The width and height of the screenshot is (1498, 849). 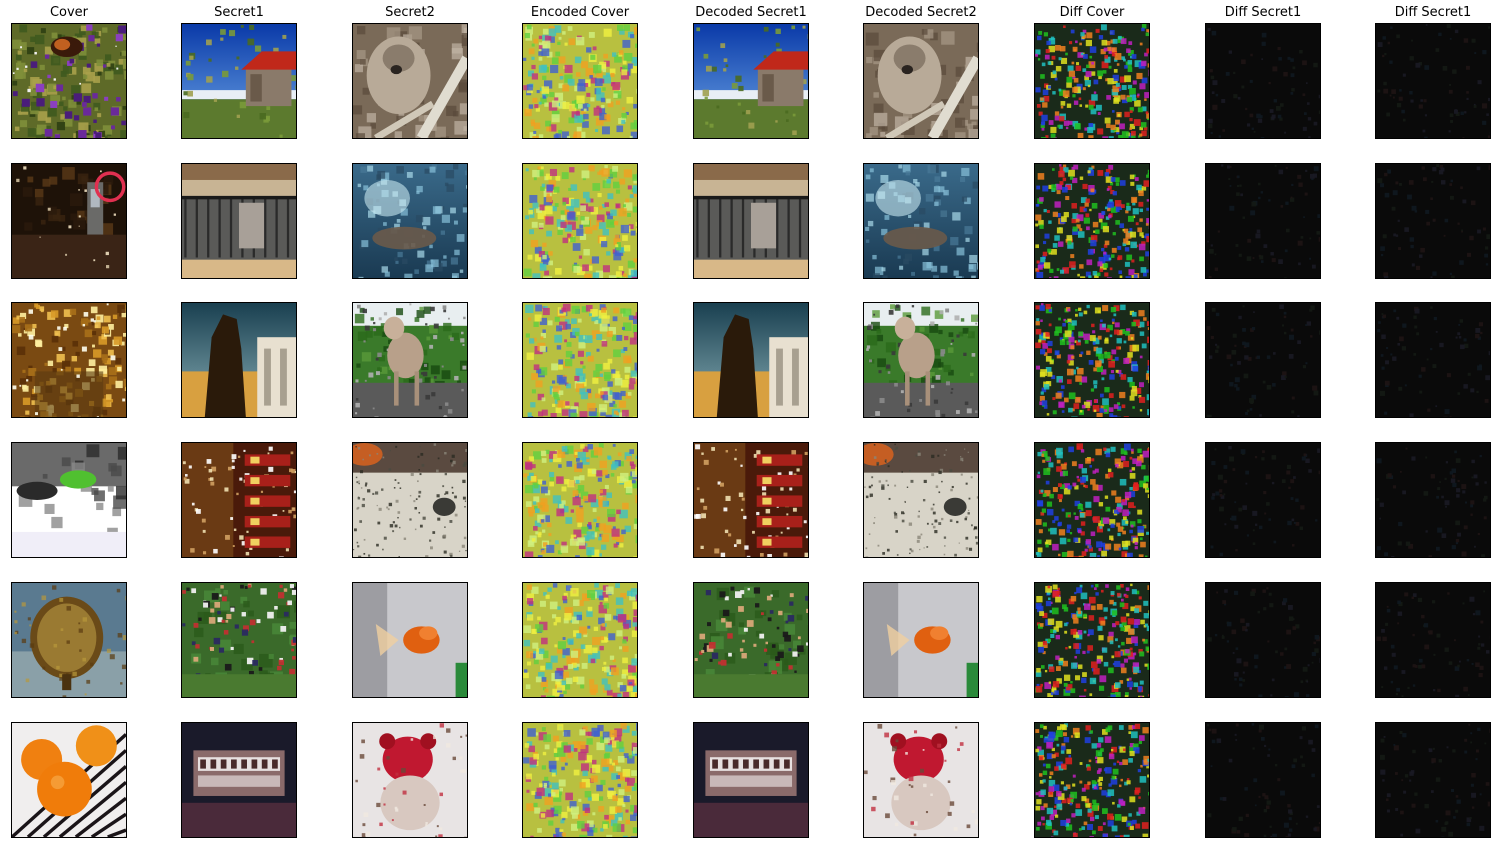 I want to click on column-title-decoded-secret2: Decoded Secret2, so click(x=921, y=12).